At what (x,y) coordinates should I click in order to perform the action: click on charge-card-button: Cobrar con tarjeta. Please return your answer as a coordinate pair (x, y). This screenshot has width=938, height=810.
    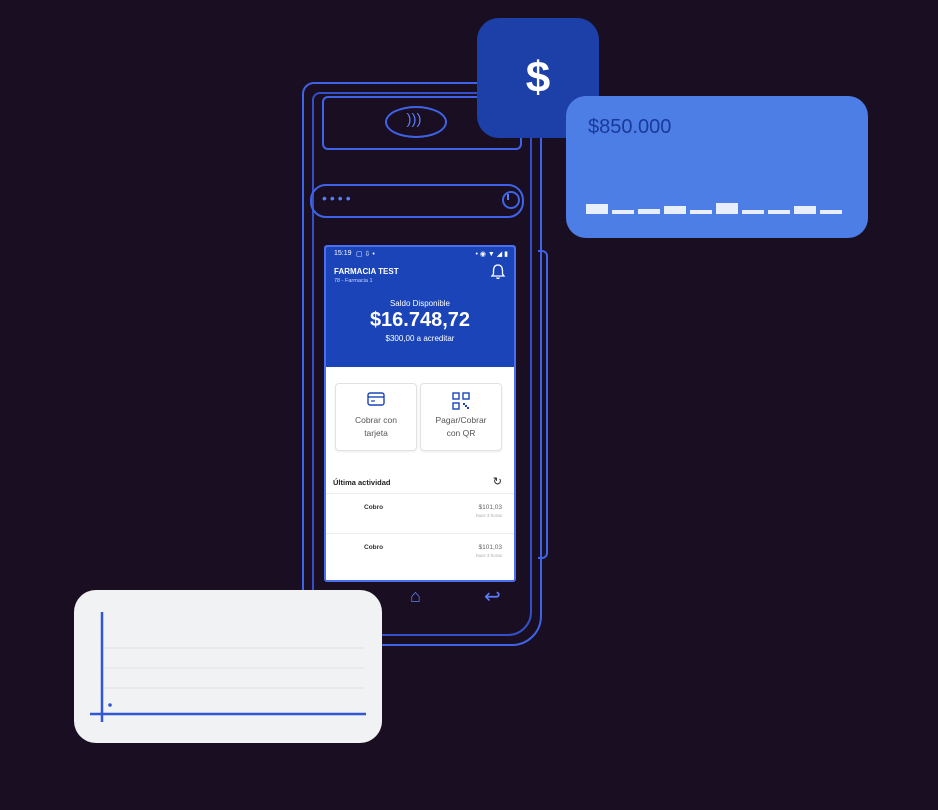
    Looking at the image, I should click on (376, 417).